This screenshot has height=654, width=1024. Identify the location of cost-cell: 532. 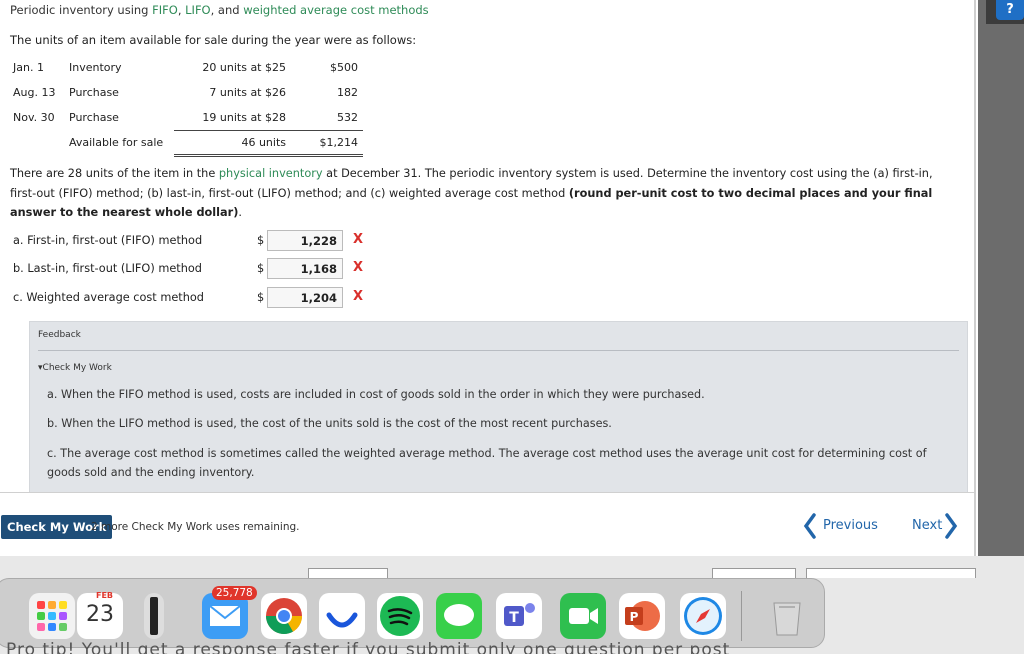
(347, 117).